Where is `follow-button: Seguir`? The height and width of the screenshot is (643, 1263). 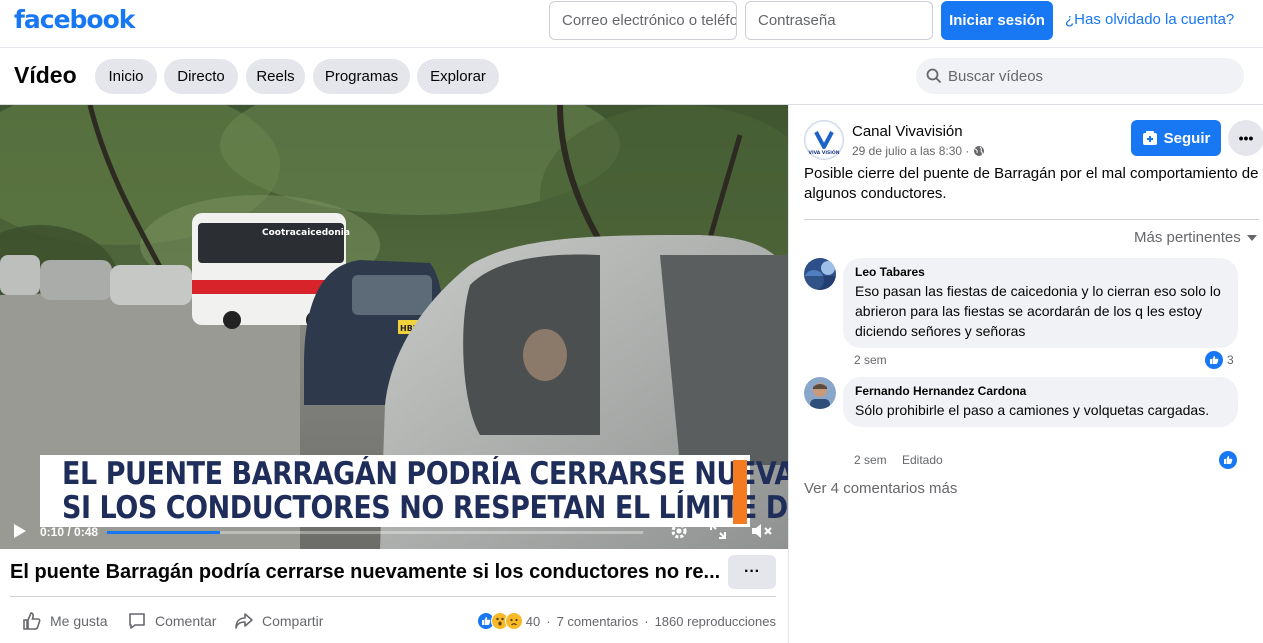 follow-button: Seguir is located at coordinates (1176, 138).